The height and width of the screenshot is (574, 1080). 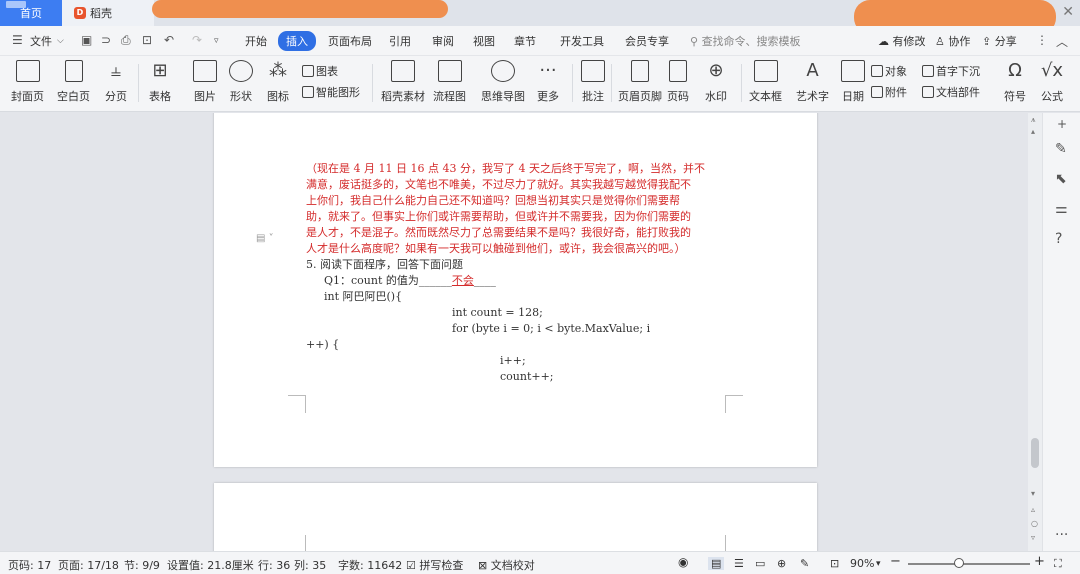 What do you see at coordinates (611, 83) in the screenshot?
I see `divider` at bounding box center [611, 83].